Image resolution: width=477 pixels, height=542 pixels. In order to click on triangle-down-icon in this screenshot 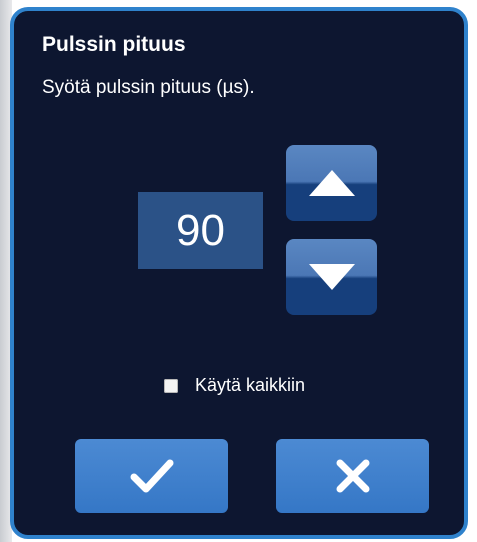, I will do `click(331, 277)`.